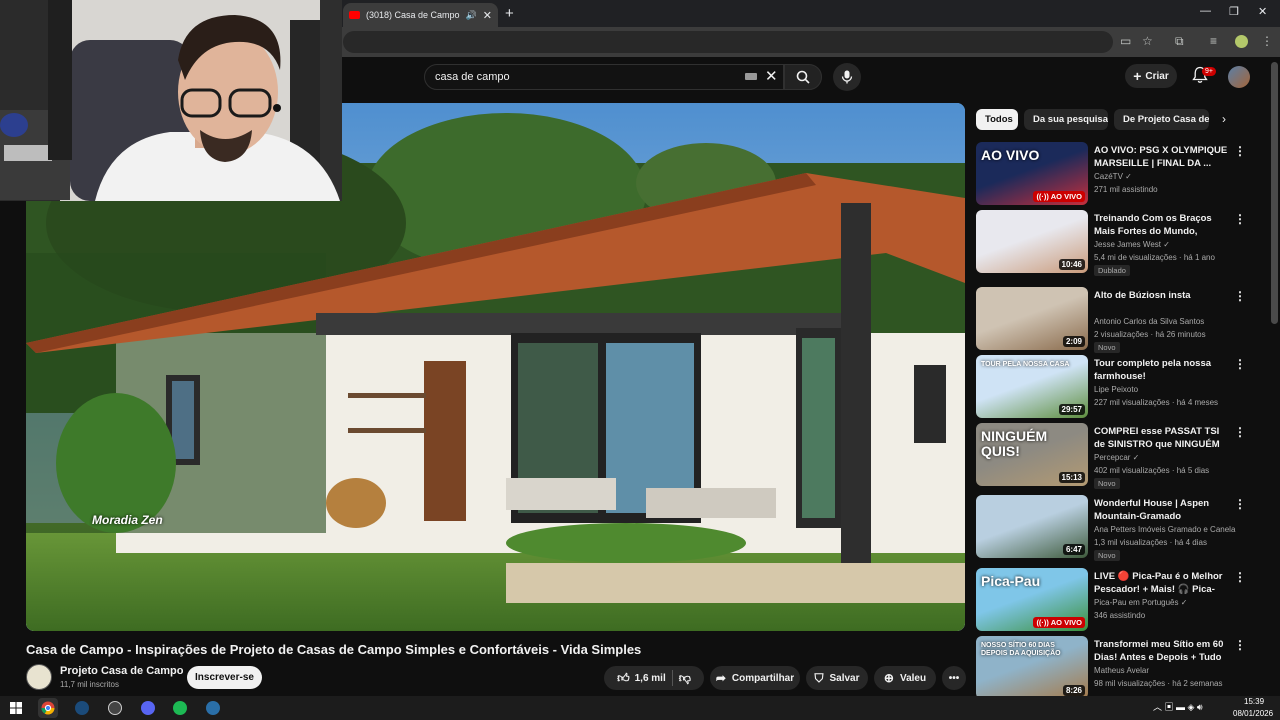 Image resolution: width=1280 pixels, height=720 pixels. What do you see at coordinates (1140, 602) in the screenshot?
I see `recommendation-channel: Pica-Pau em Português ✓` at bounding box center [1140, 602].